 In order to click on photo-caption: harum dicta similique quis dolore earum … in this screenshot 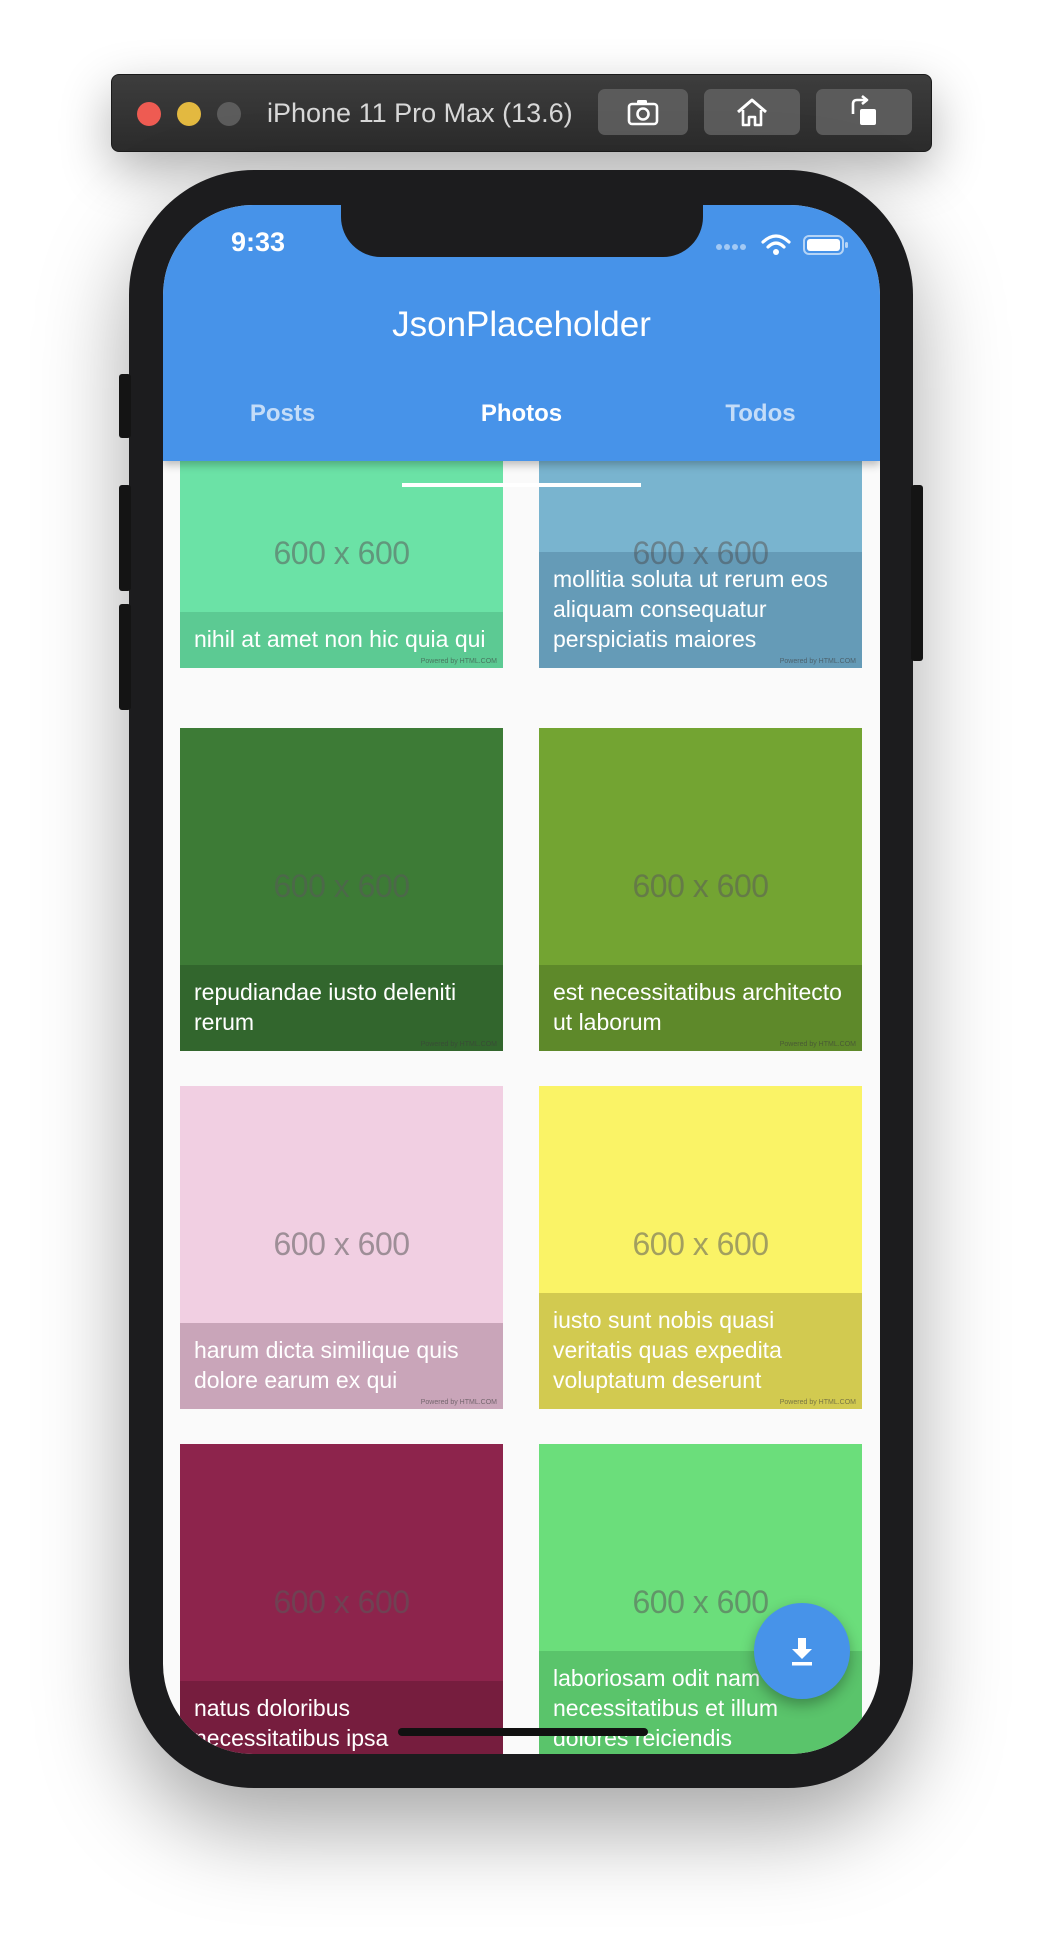, I will do `click(341, 1366)`.